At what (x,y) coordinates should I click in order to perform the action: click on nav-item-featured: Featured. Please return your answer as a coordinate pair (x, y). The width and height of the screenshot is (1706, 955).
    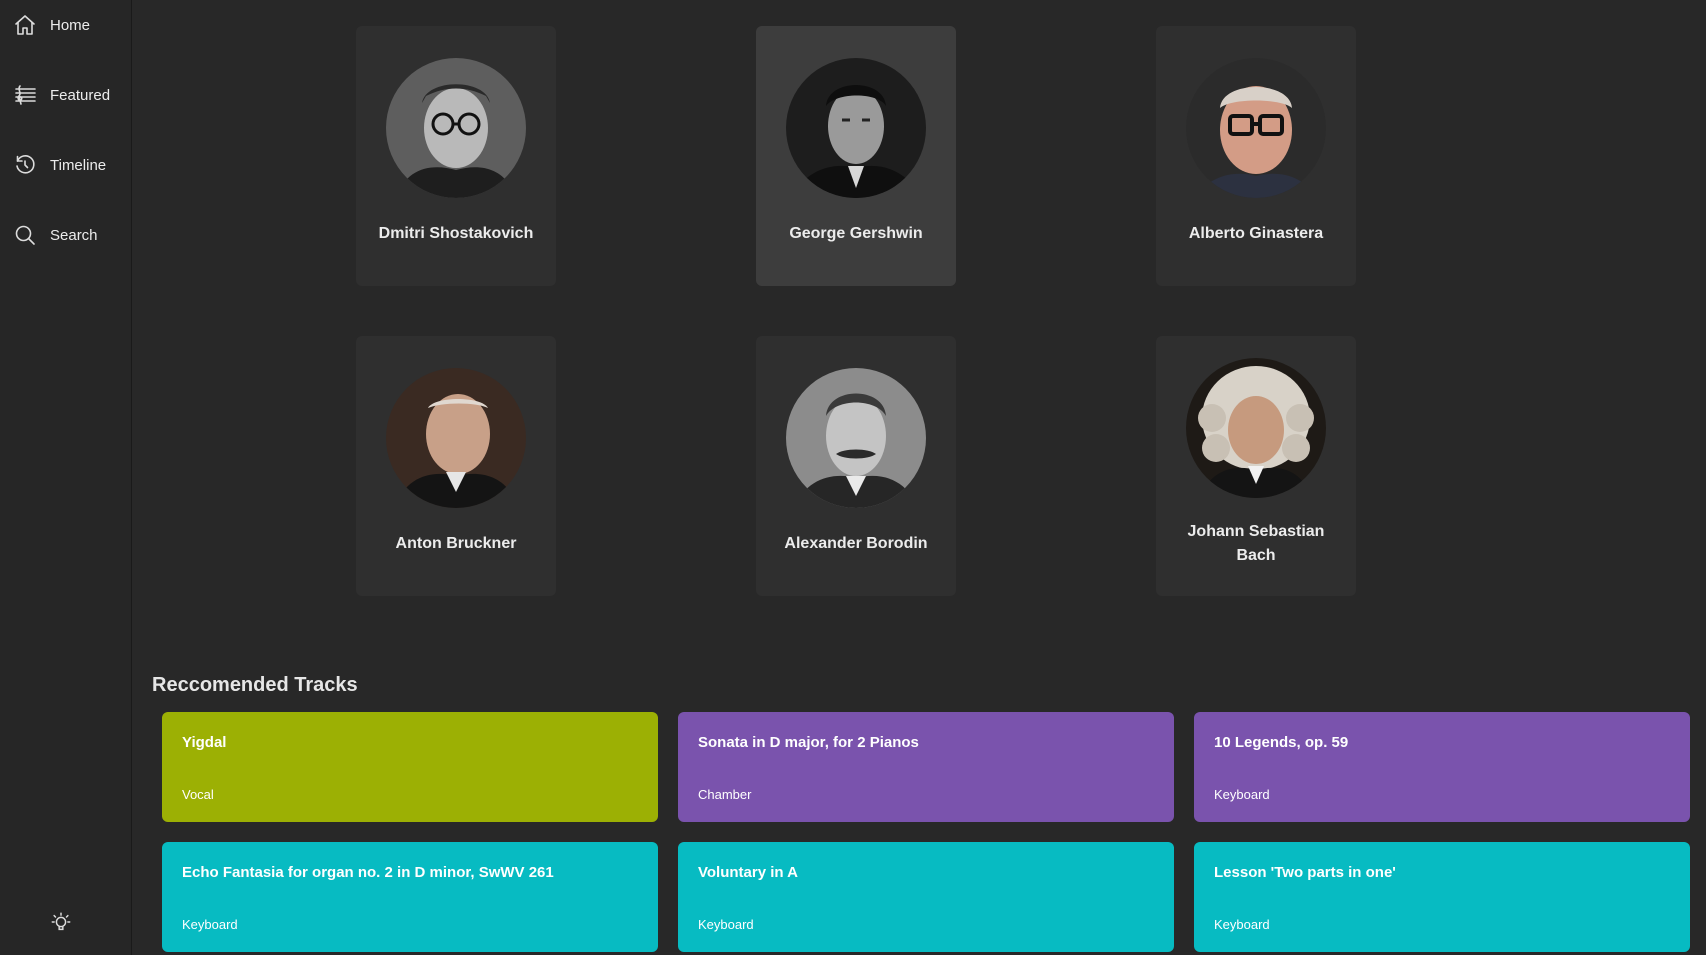
    Looking at the image, I should click on (68, 95).